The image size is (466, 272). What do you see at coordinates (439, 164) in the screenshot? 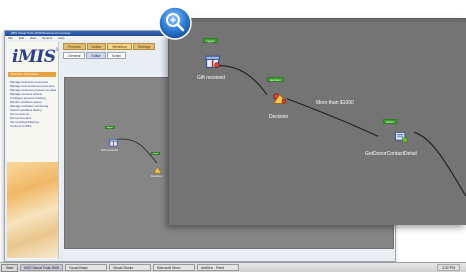
I see `connector-action-out` at bounding box center [439, 164].